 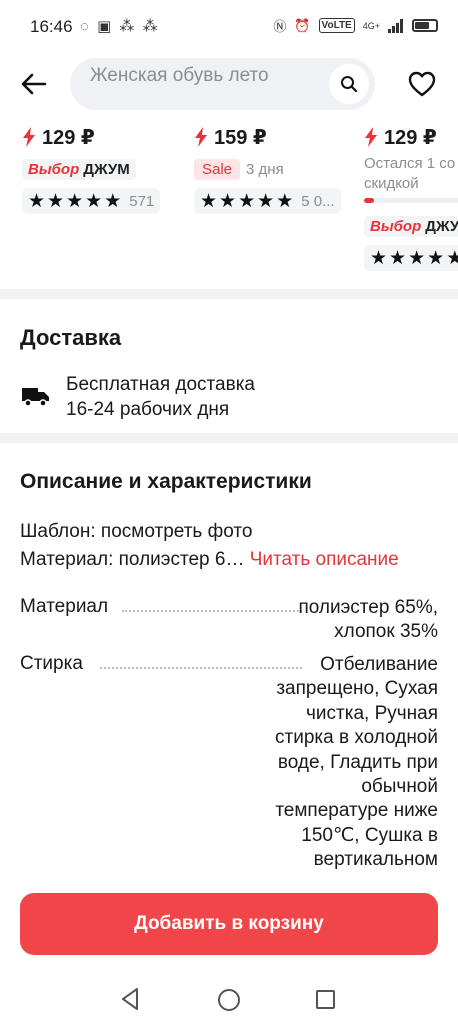 I want to click on battery-icon, so click(x=425, y=25).